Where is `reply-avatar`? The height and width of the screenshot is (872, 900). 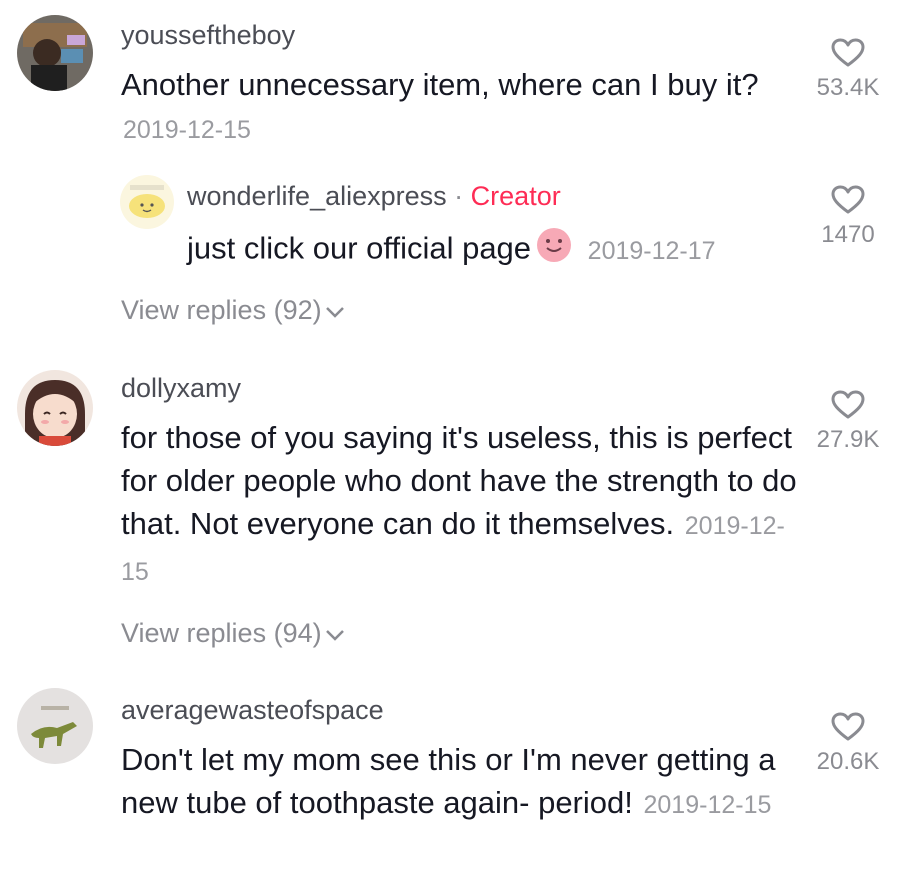
reply-avatar is located at coordinates (147, 202).